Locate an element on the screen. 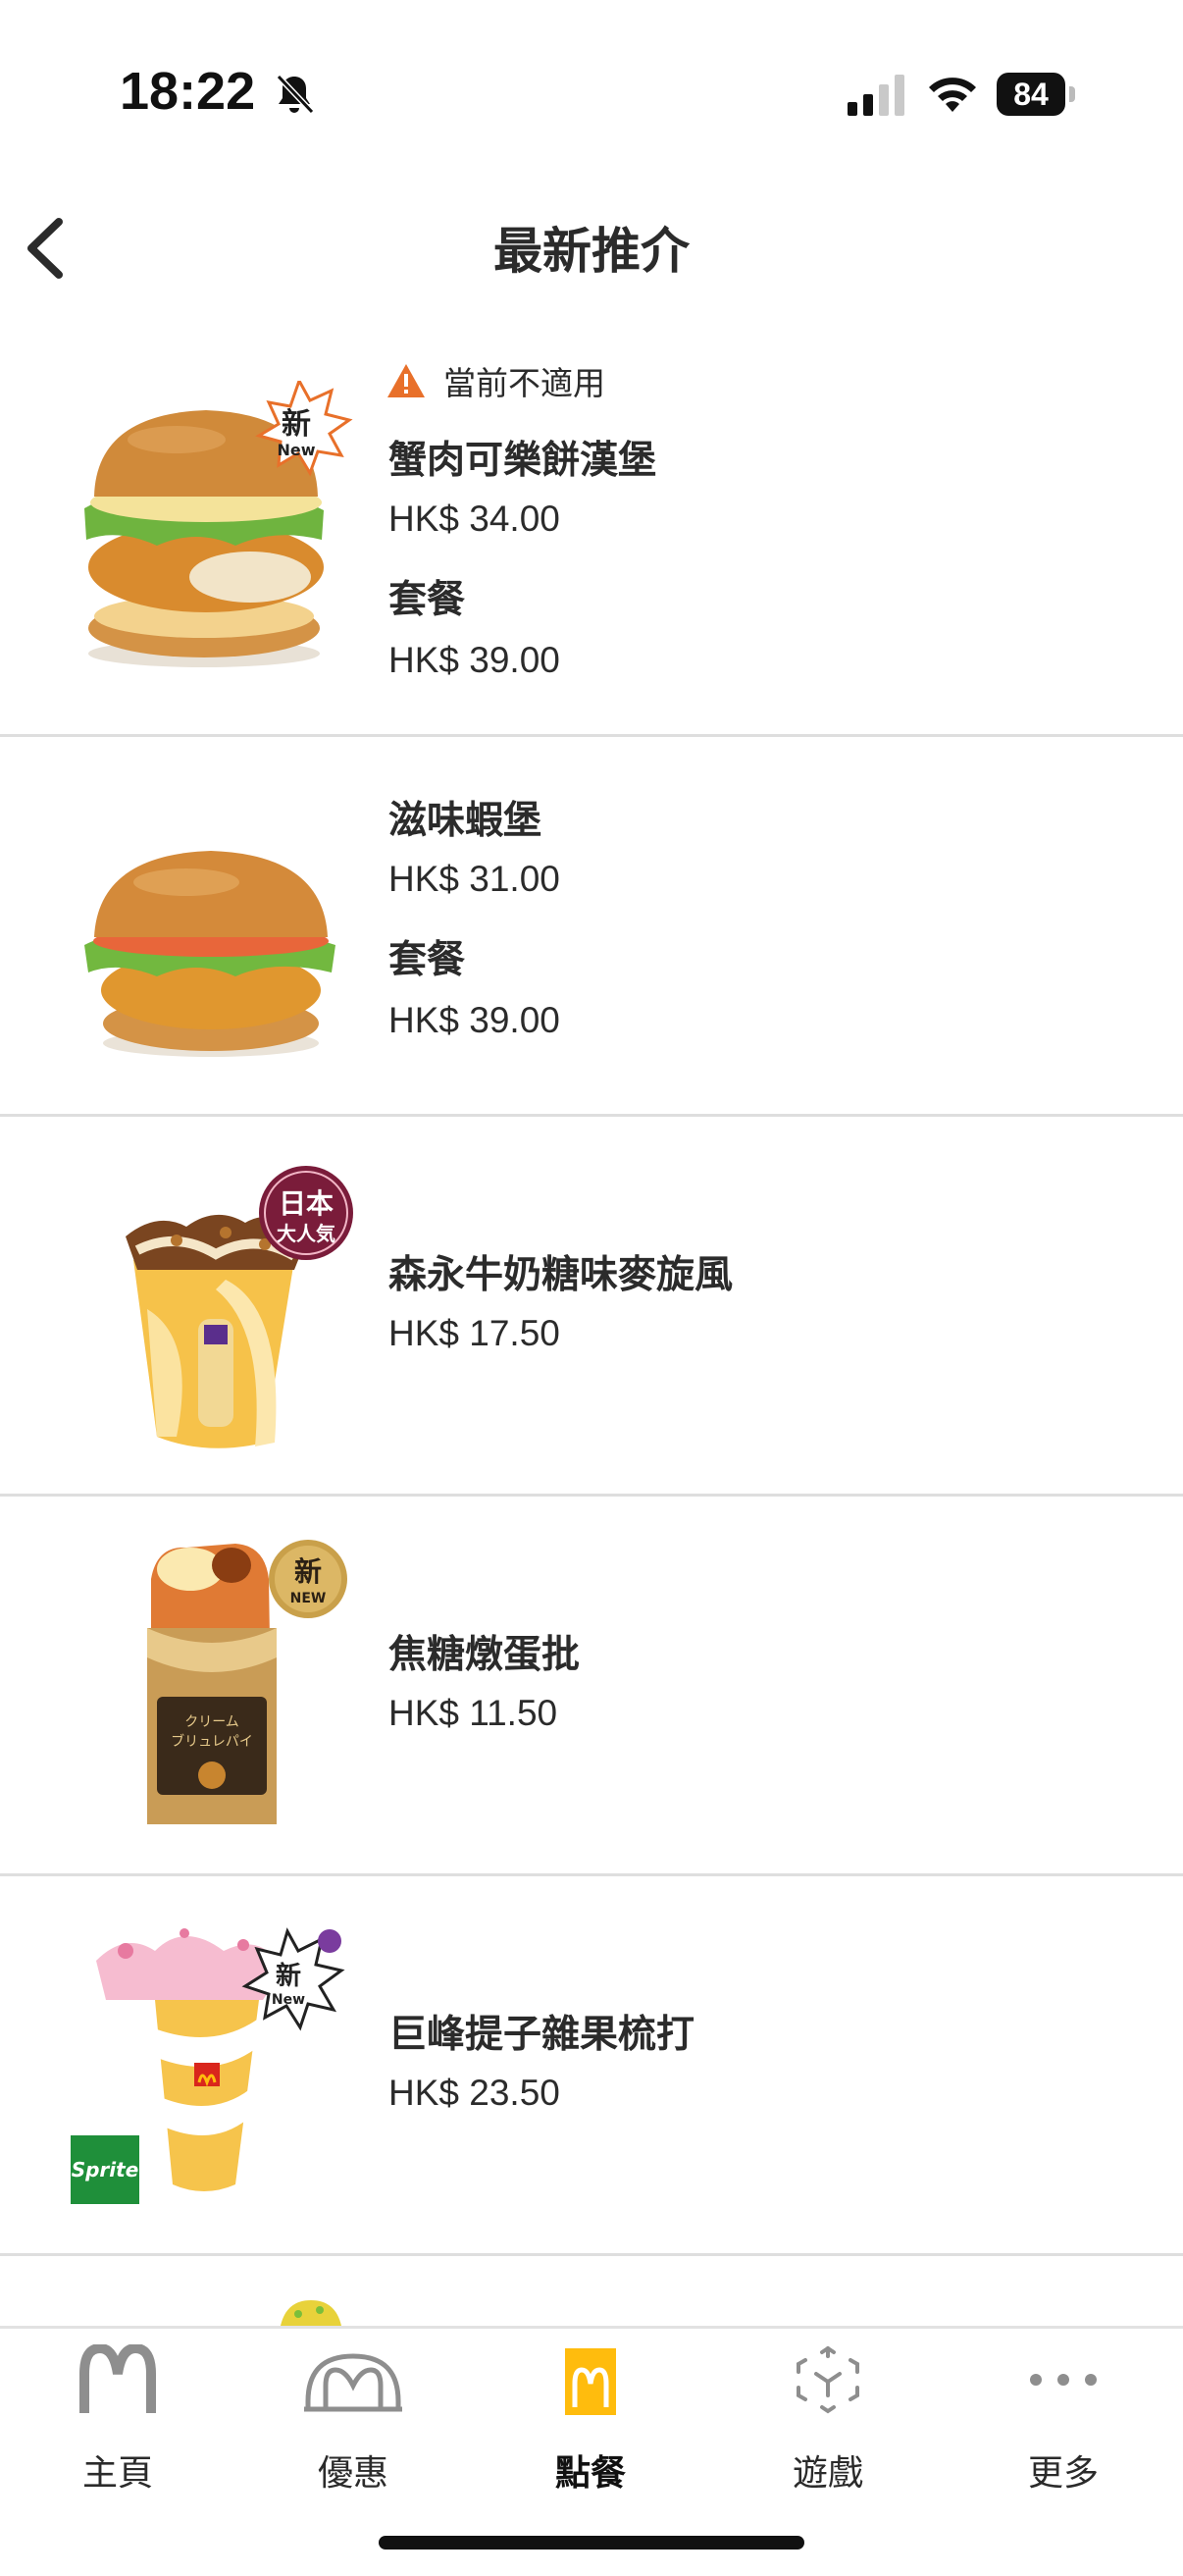 This screenshot has width=1183, height=2576. games-cube-icon is located at coordinates (828, 2379).